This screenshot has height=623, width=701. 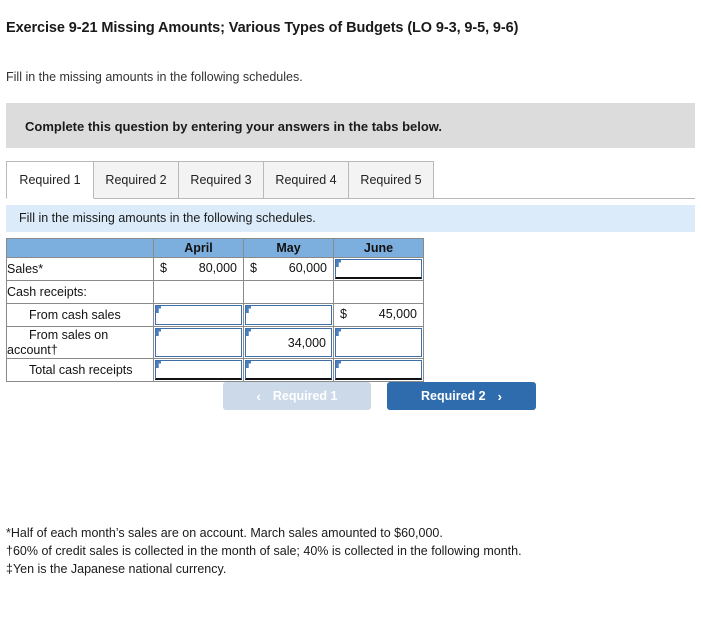 I want to click on table-header-row: April May June, so click(x=215, y=248).